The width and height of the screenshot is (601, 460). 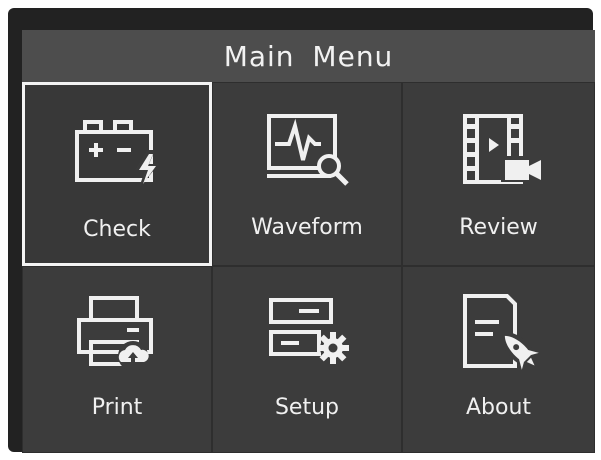 What do you see at coordinates (307, 332) in the screenshot?
I see `settings-icon` at bounding box center [307, 332].